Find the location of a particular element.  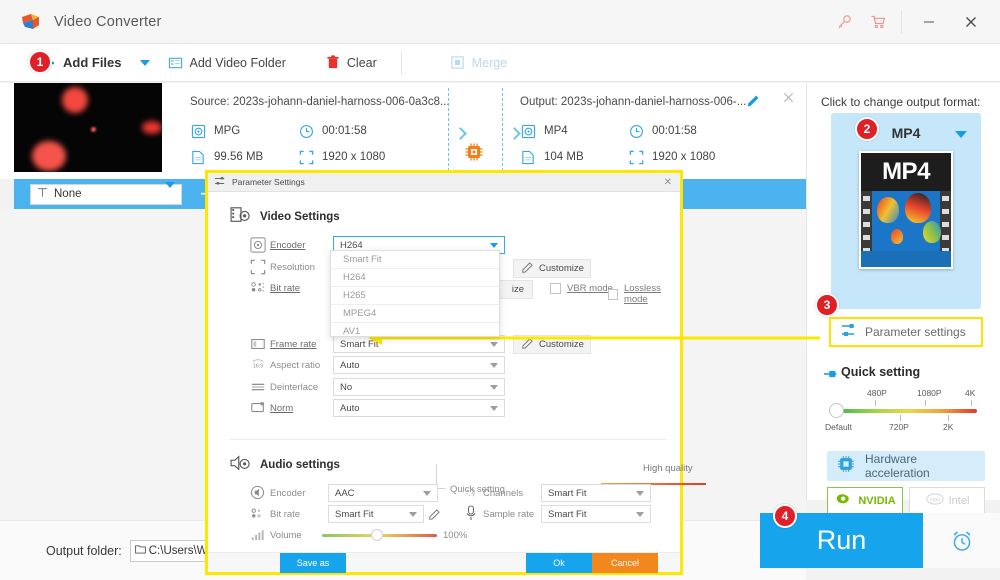

samplerate-value: Smart Fit is located at coordinates (567, 514).